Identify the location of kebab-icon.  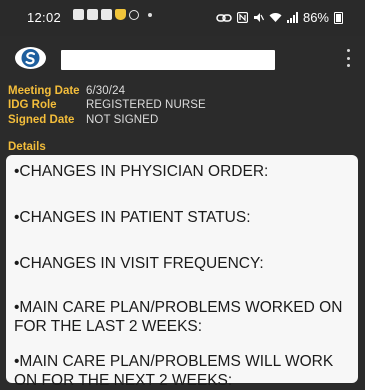
(348, 58).